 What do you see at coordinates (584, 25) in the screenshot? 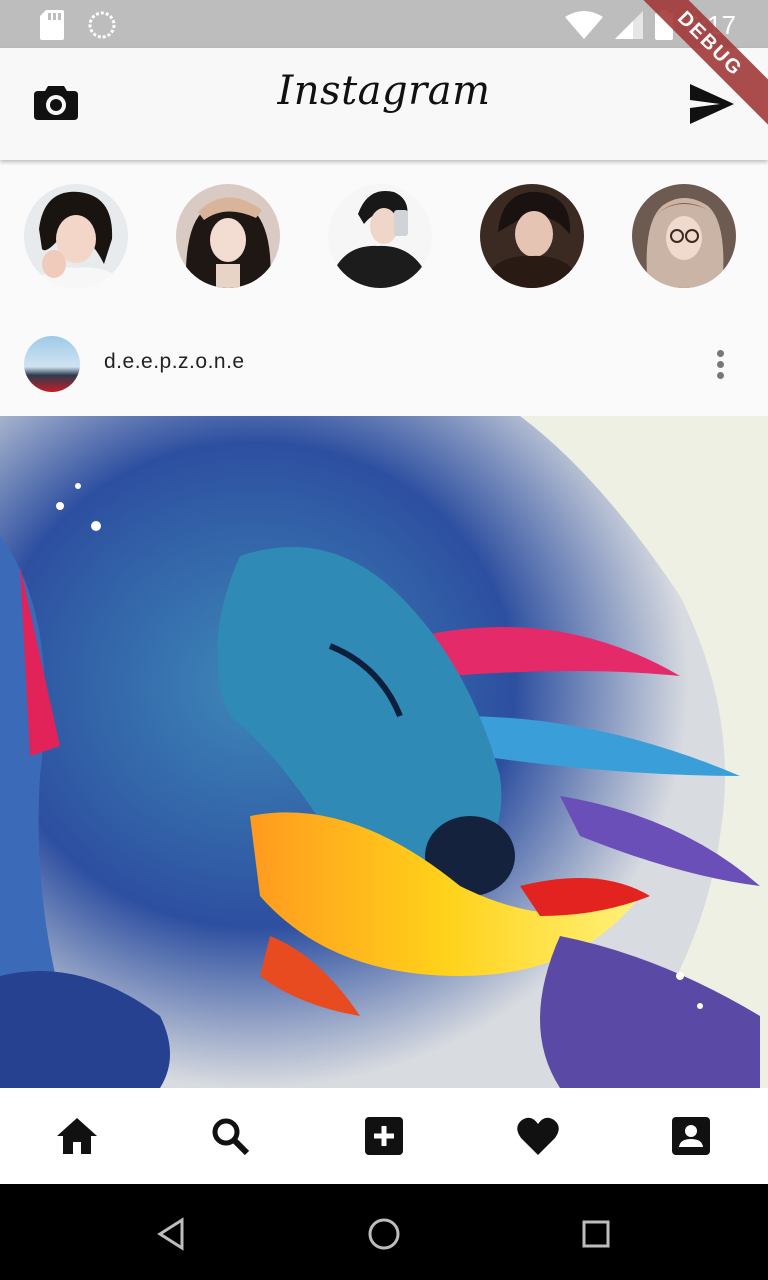
I see `wifi-icon` at bounding box center [584, 25].